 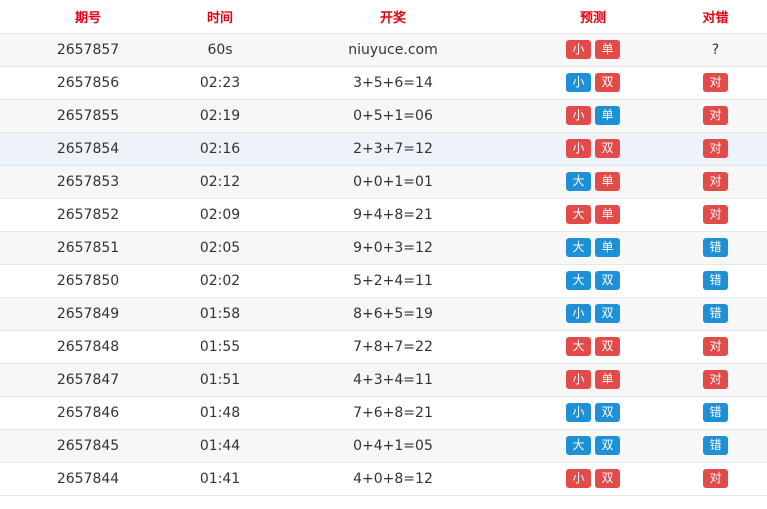 I want to click on issue-number: 2657855, so click(x=88, y=115).